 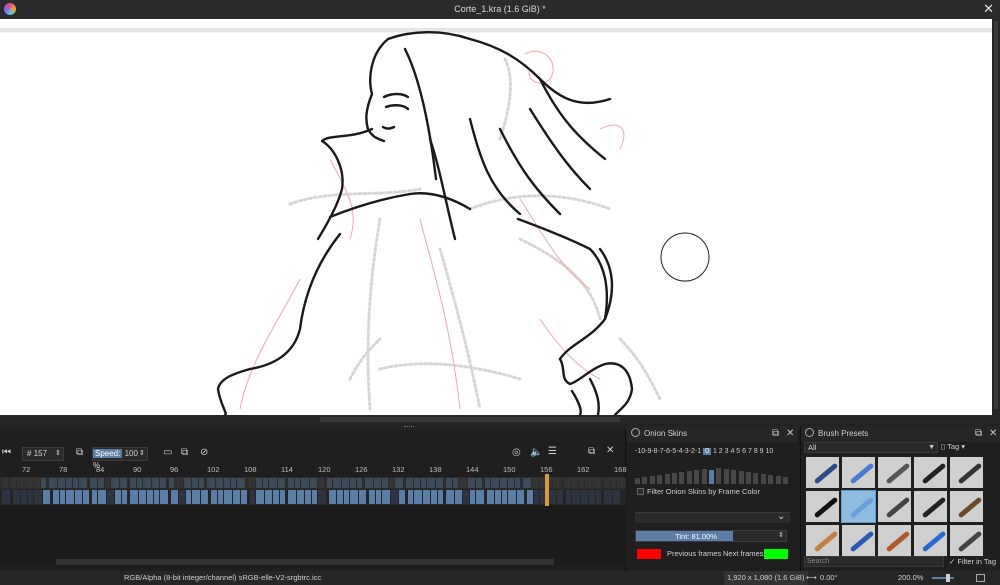 I want to click on canvas-horizontal-scrollbar, so click(x=500, y=419).